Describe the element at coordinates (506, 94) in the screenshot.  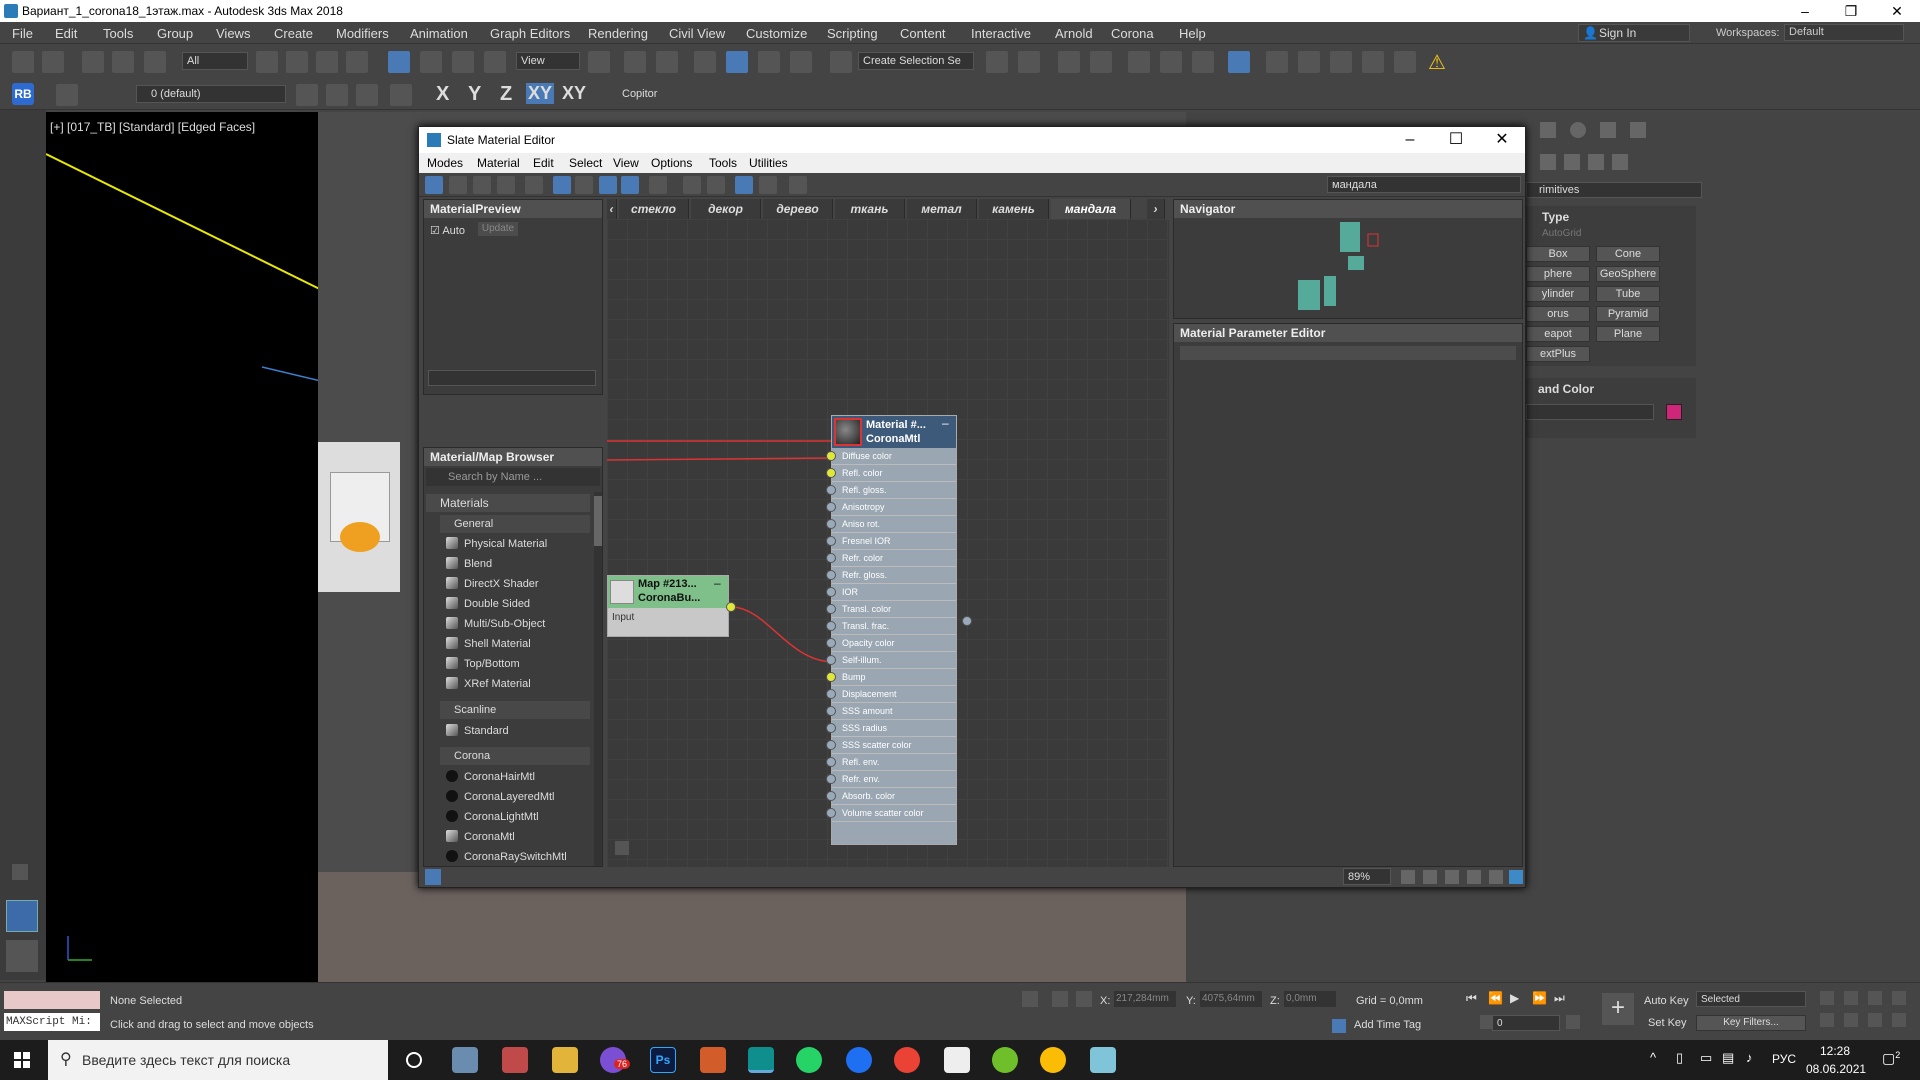
I see `axis-z-button: Z` at that location.